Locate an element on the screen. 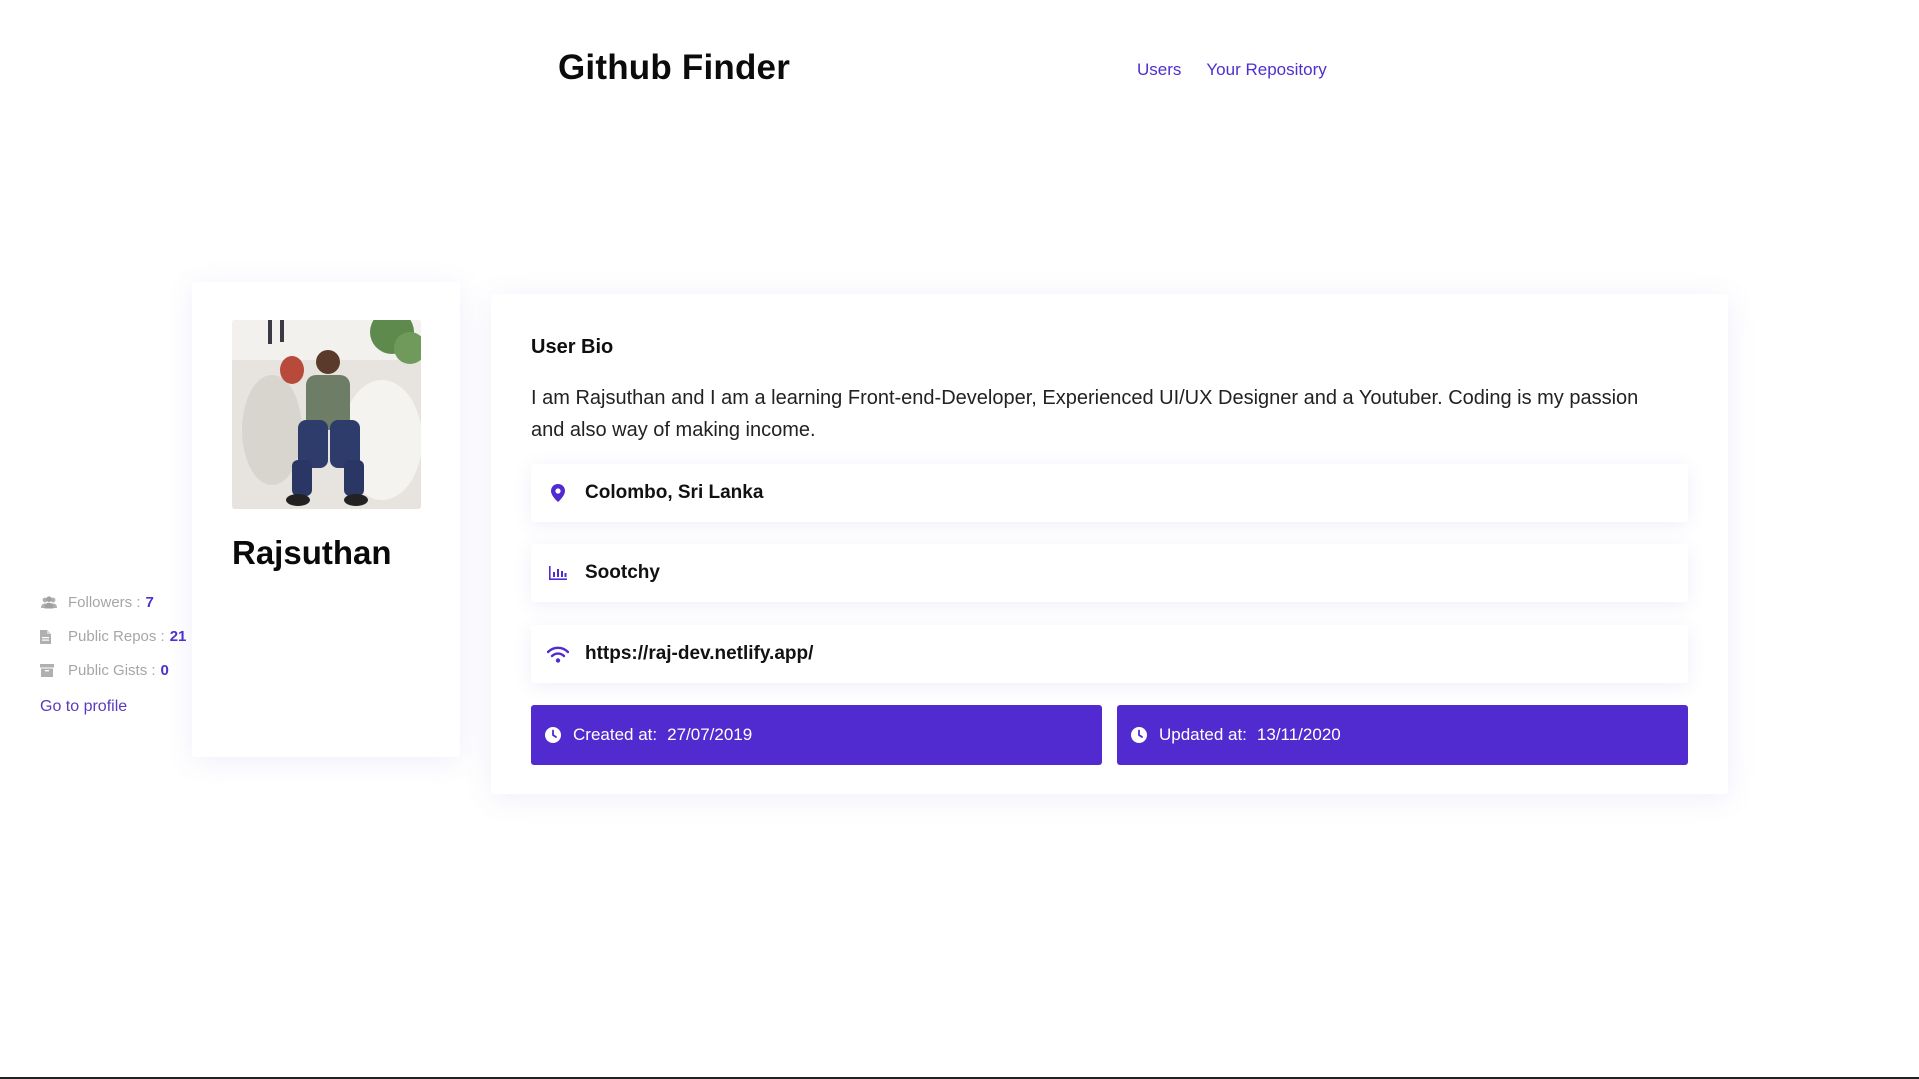 This screenshot has height=1079, width=1919. top-nav: Users Your Repository is located at coordinates (1232, 70).